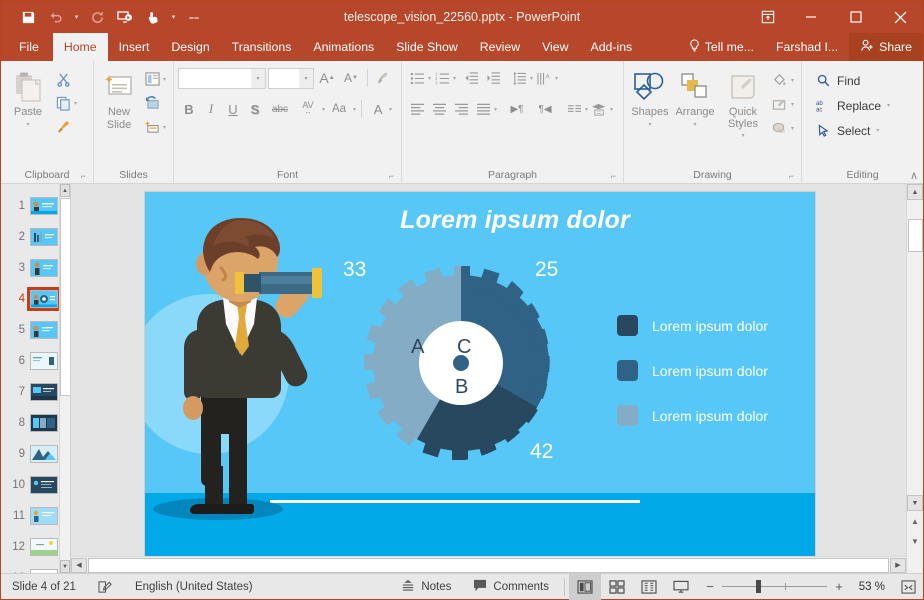  I want to click on cut-button, so click(65, 79).